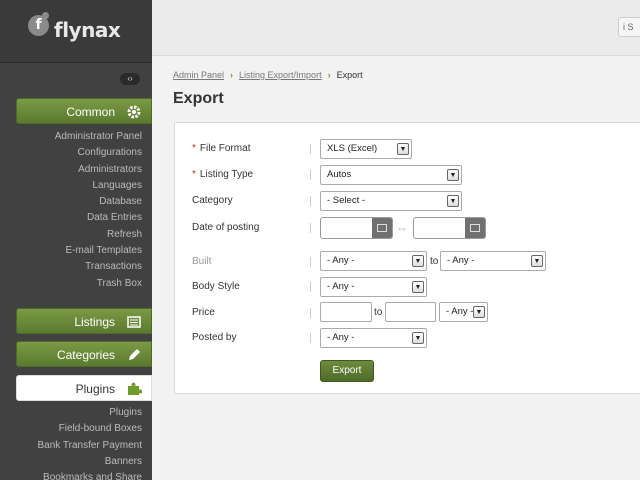 The image size is (640, 480). I want to click on menu-common-button: Common, so click(84, 111).